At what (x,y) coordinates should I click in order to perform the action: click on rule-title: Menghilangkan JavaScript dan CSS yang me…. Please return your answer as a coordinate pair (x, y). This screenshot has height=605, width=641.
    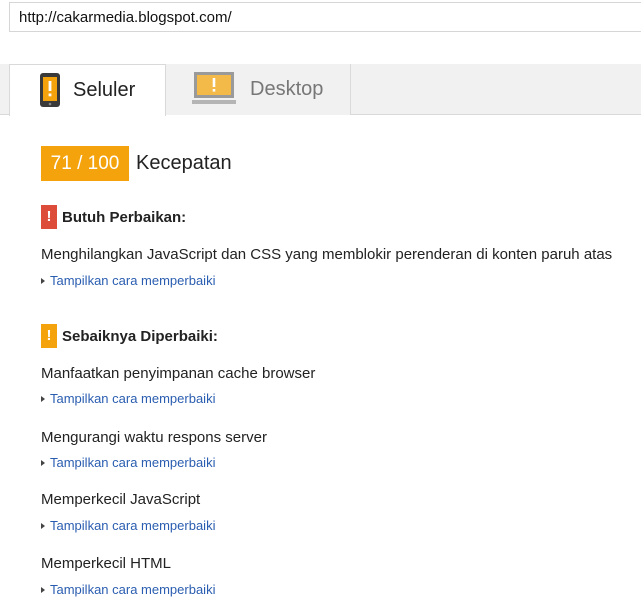
    Looking at the image, I should click on (327, 254).